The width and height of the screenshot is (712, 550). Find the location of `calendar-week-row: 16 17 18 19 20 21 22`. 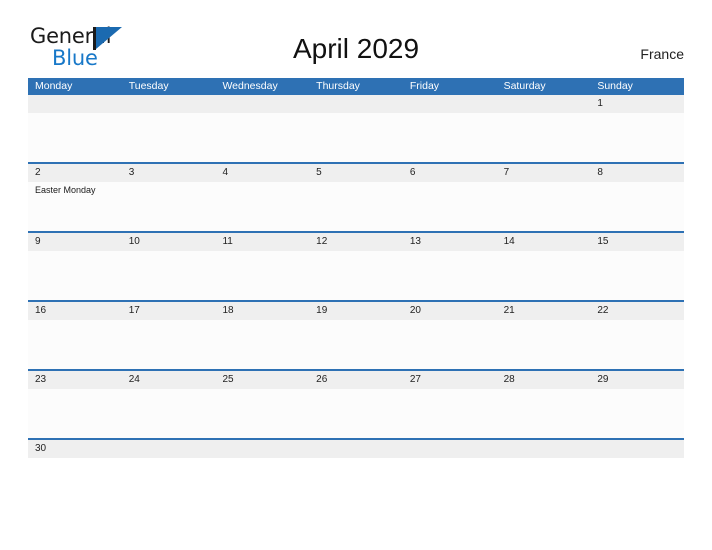

calendar-week-row: 16 17 18 19 20 21 22 is located at coordinates (356, 334).